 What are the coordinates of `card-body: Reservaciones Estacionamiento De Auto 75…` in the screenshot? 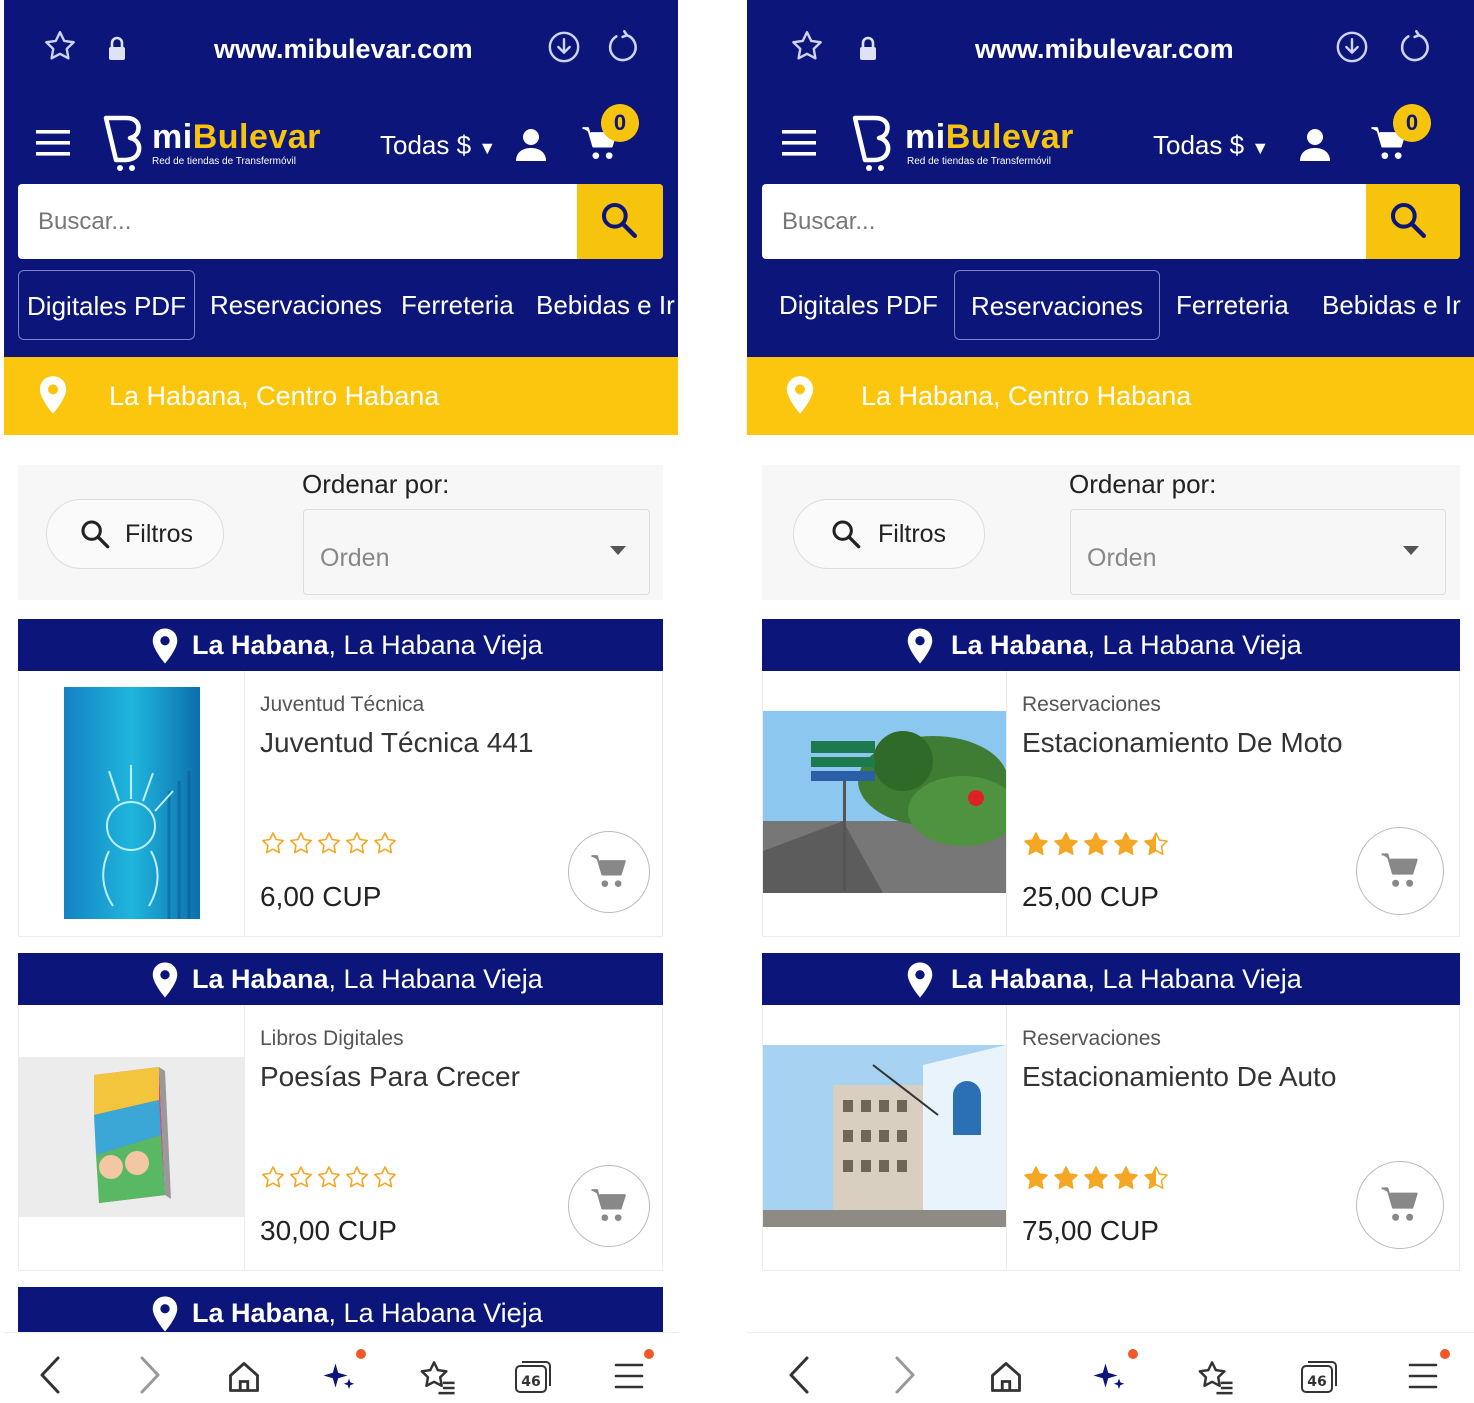 It's located at (1111, 1138).